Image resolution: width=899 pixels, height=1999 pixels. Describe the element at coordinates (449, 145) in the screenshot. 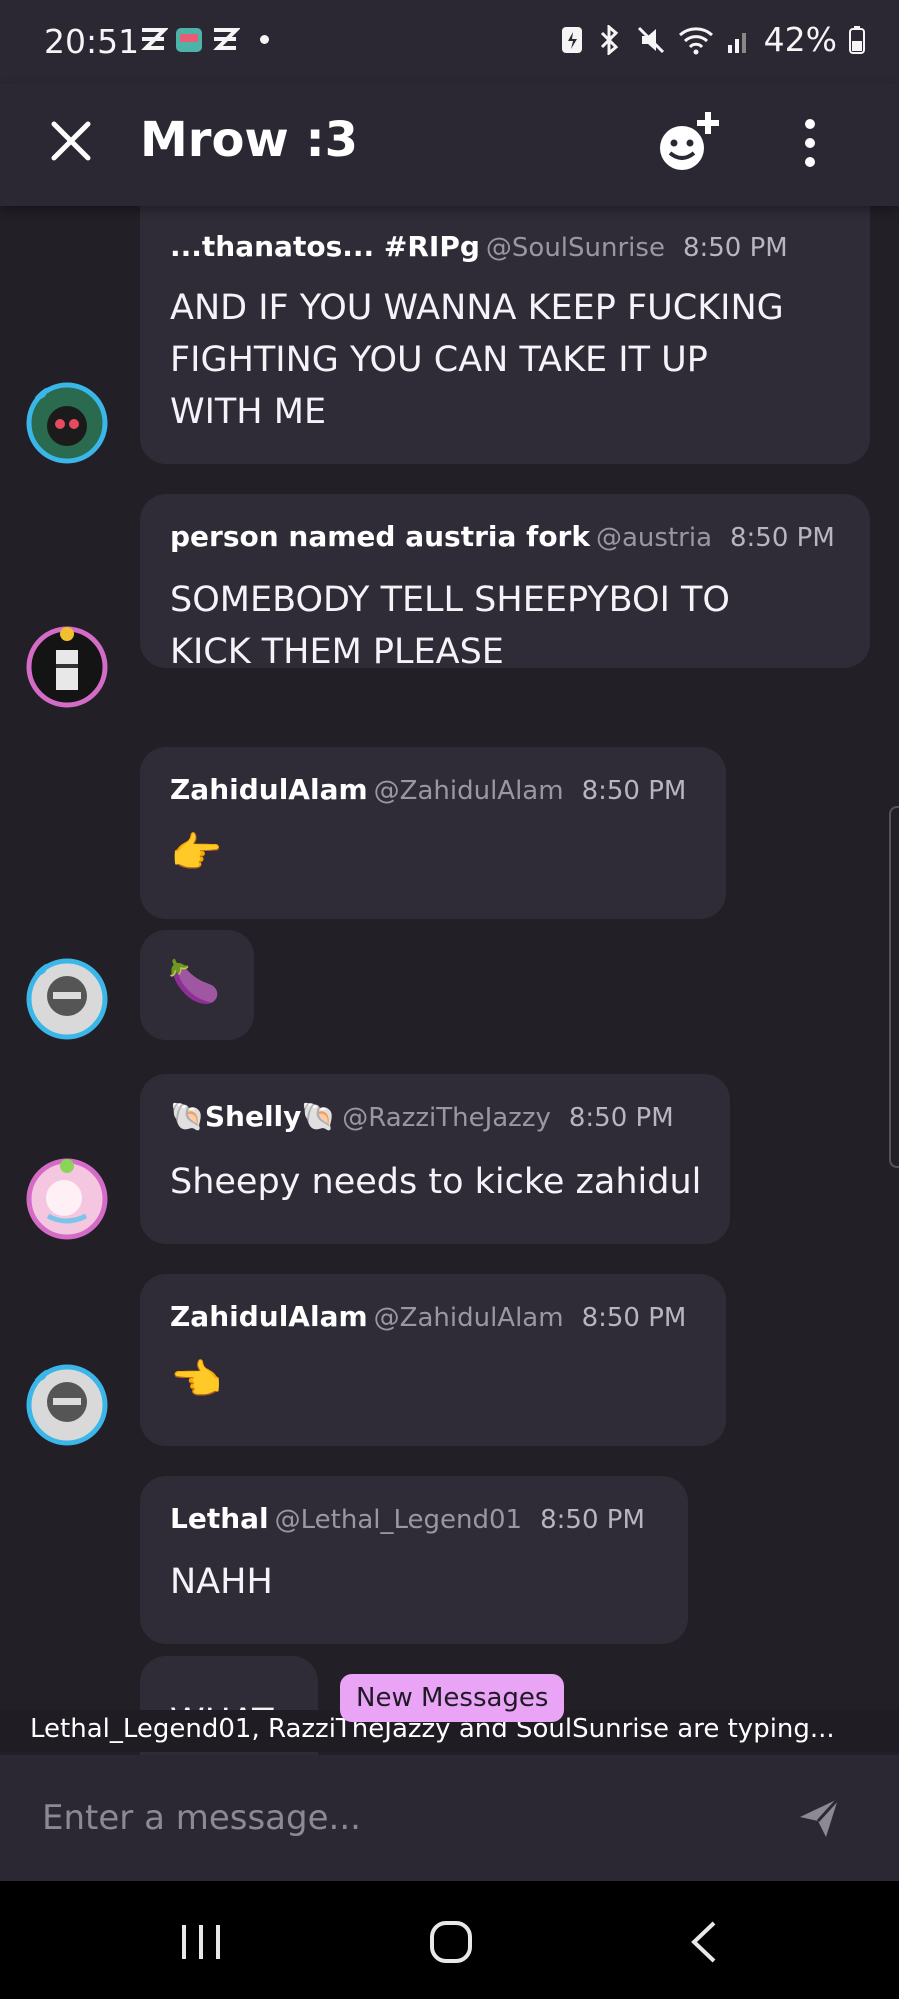

I see `chat-header: Mrow :3` at that location.